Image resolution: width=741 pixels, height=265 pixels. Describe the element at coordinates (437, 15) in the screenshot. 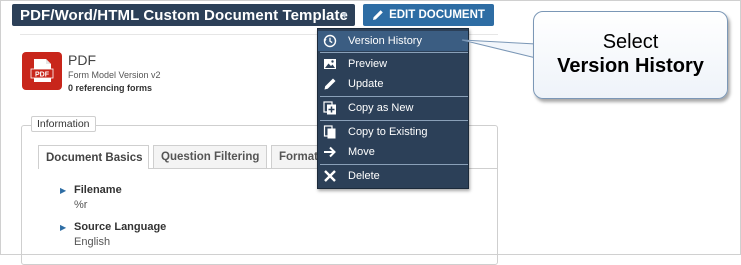

I see `edit-document-label: EDIT DOCUMENT` at that location.